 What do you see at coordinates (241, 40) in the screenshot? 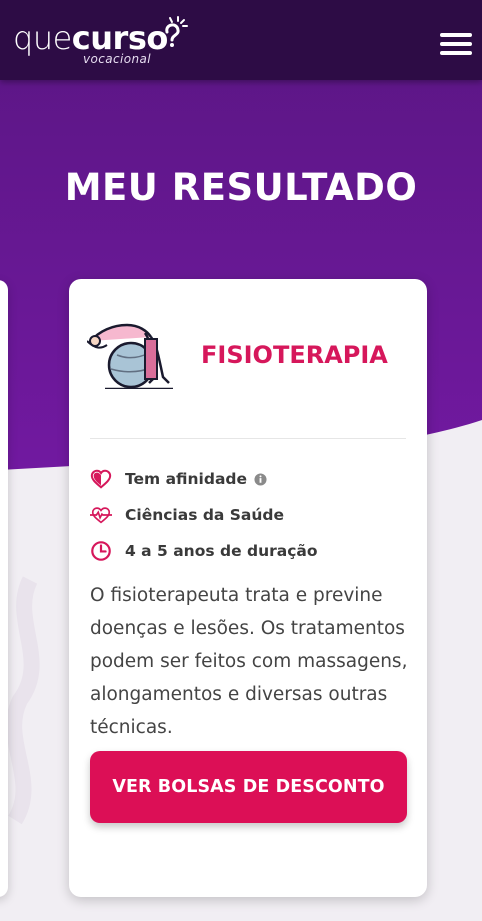
I see `top-navigation-bar: quecurso vocacional` at bounding box center [241, 40].